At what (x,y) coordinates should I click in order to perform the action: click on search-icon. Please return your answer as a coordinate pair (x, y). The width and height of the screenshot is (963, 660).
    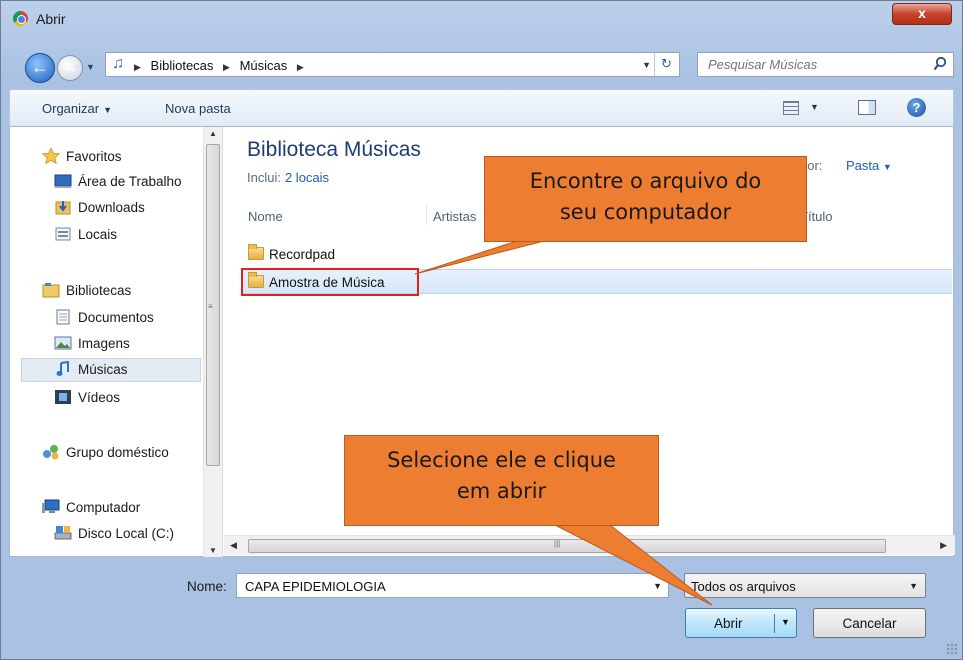
    Looking at the image, I should click on (940, 64).